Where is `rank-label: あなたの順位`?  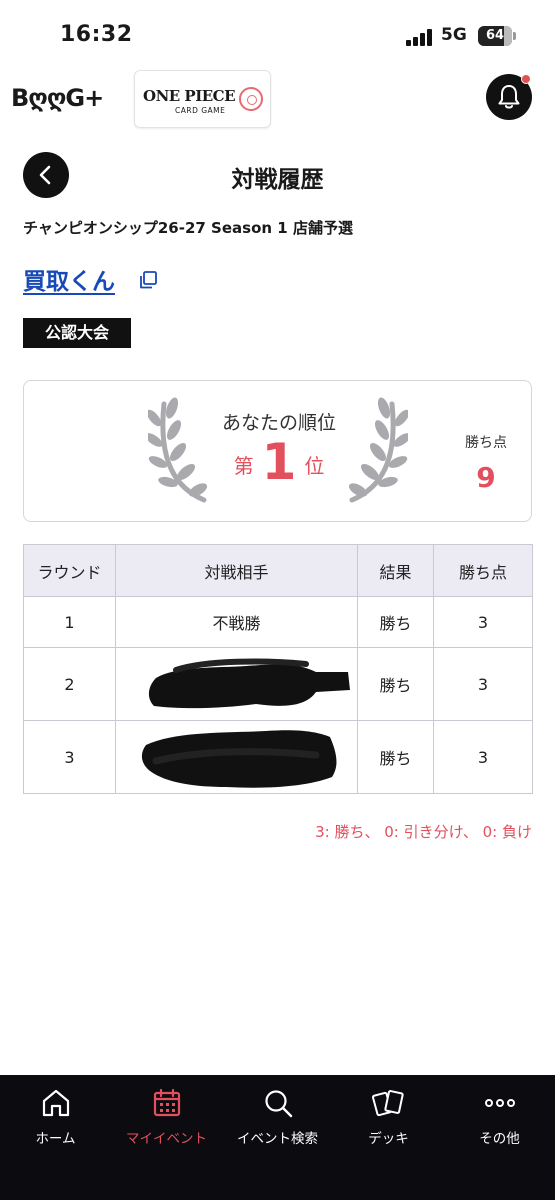 rank-label: あなたの順位 is located at coordinates (278, 423).